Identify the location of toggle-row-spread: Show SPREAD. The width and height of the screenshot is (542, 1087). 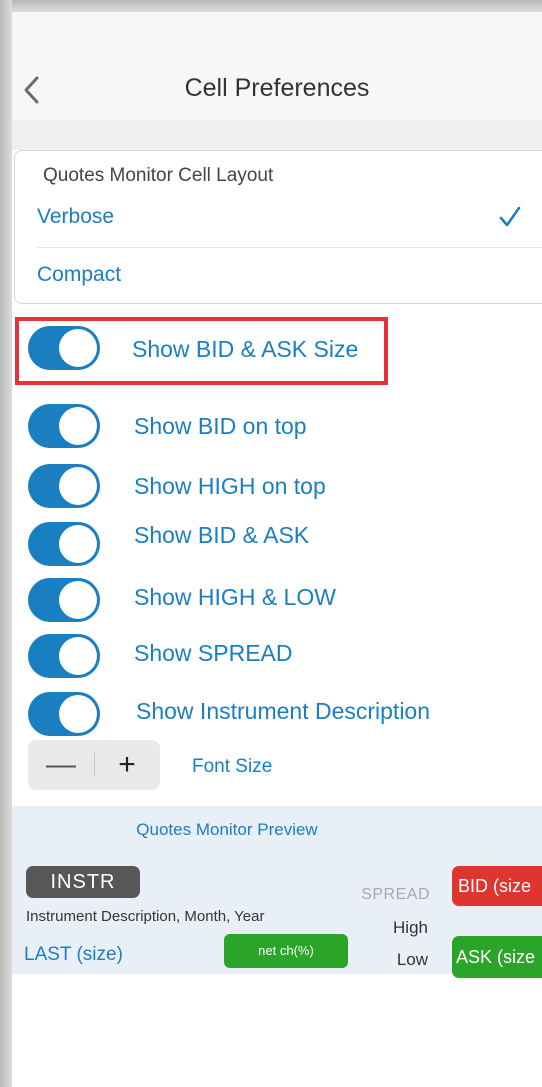
(277, 657).